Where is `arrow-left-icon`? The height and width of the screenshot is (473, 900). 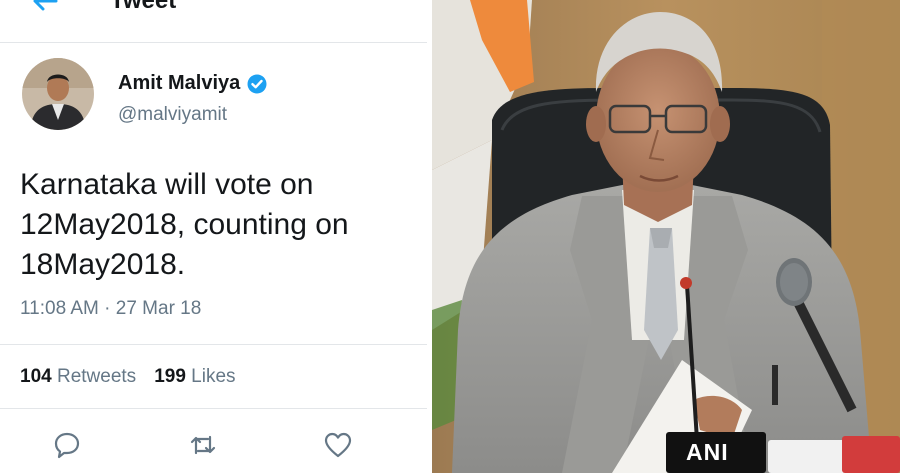
arrow-left-icon is located at coordinates (45, 8).